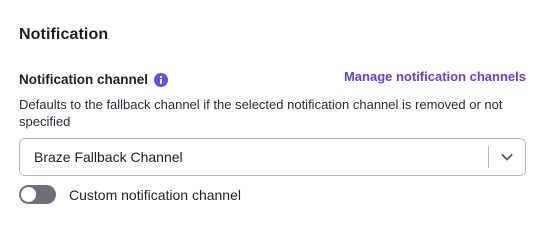 This screenshot has width=552, height=240. I want to click on notification-channel-label-group: Notification channel, so click(94, 79).